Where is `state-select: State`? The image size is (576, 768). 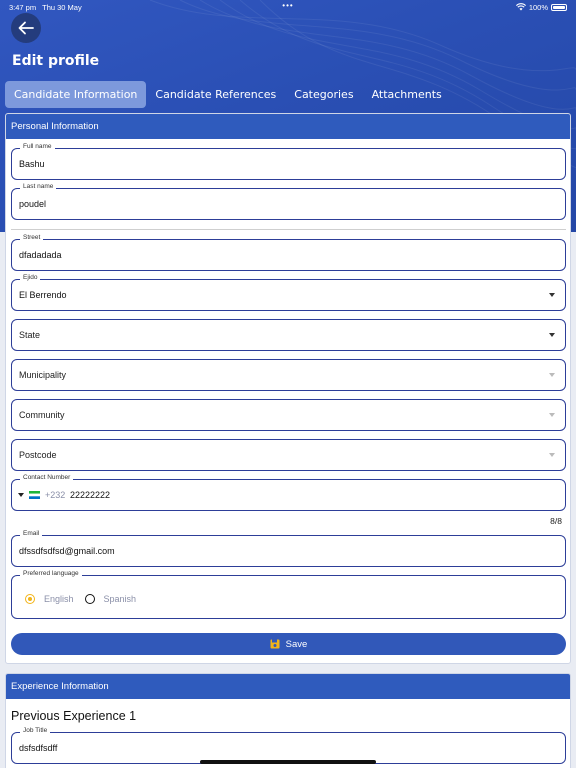
state-select: State is located at coordinates (288, 335).